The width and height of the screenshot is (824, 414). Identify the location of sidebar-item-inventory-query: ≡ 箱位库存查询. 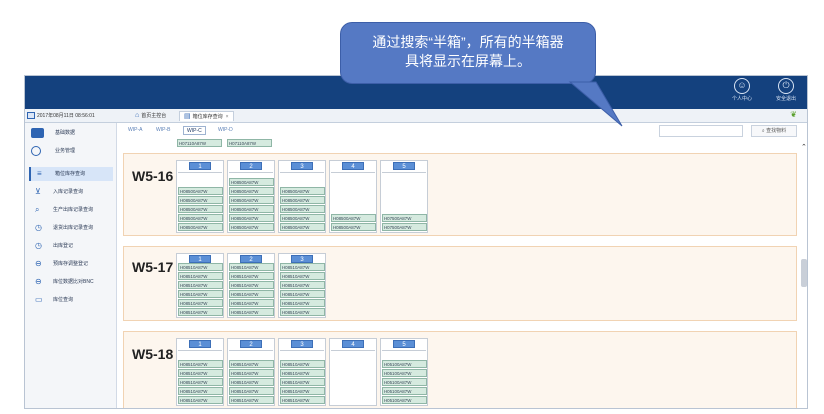
(71, 174).